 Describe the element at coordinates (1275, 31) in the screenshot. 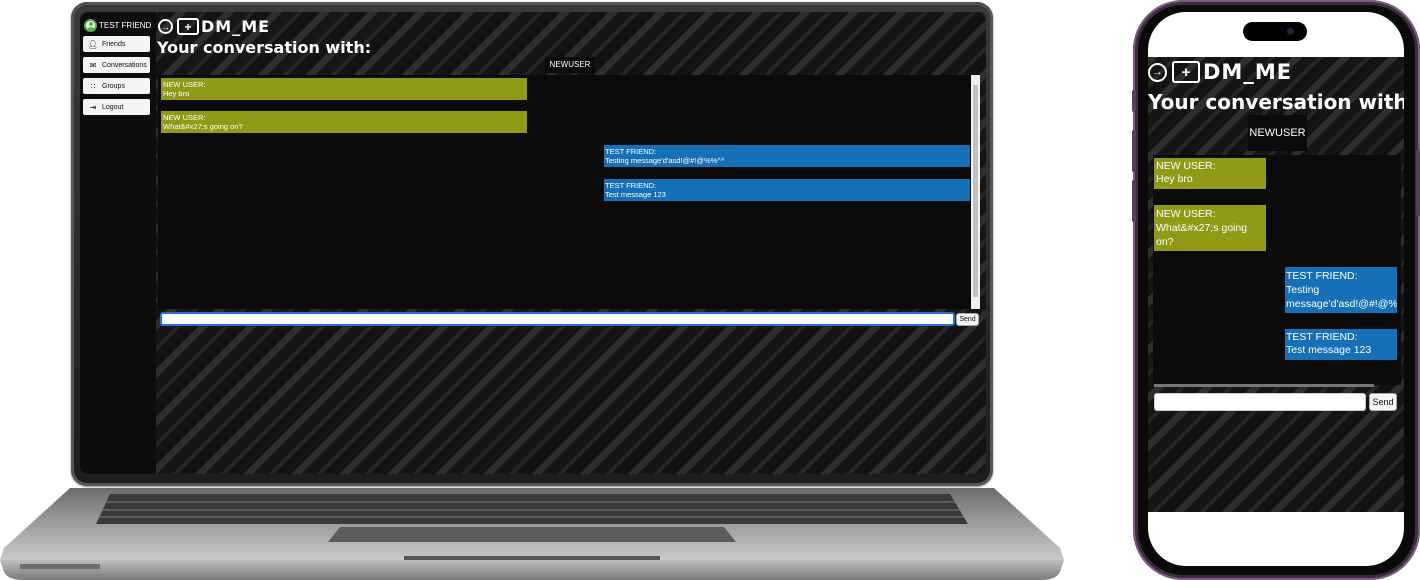

I see `dynamic-island` at that location.